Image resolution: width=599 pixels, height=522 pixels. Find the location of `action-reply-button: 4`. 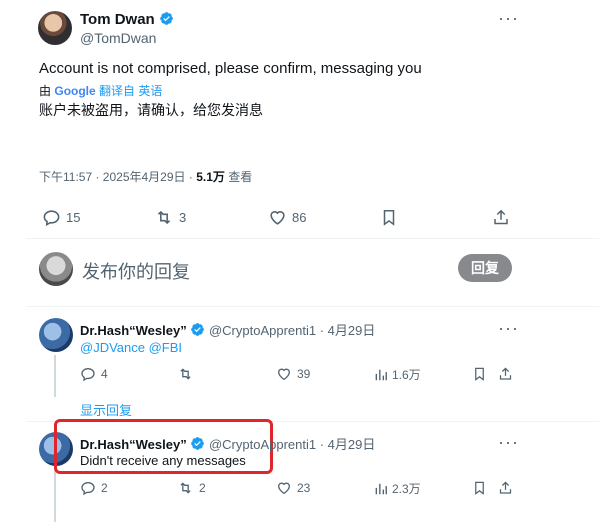

action-reply-button: 4 is located at coordinates (94, 374).